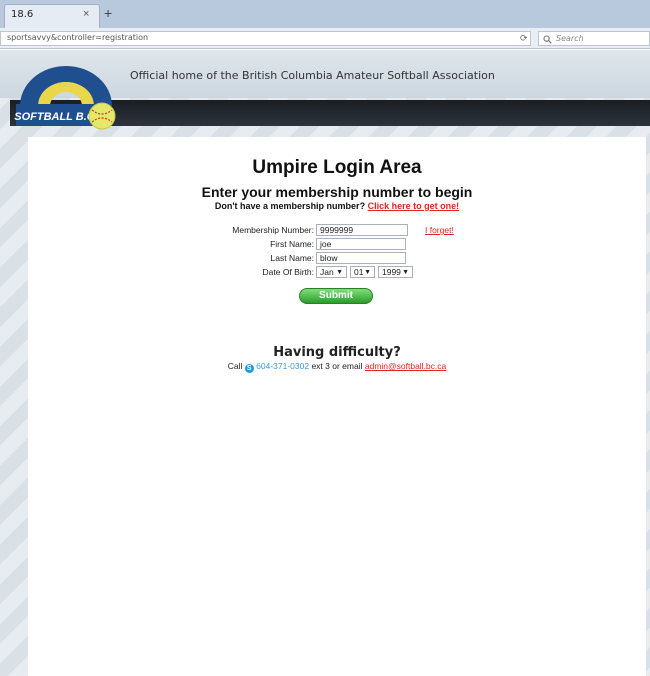 This screenshot has width=650, height=676. Describe the element at coordinates (292, 258) in the screenshot. I see `last-name-label: Last Name:` at that location.